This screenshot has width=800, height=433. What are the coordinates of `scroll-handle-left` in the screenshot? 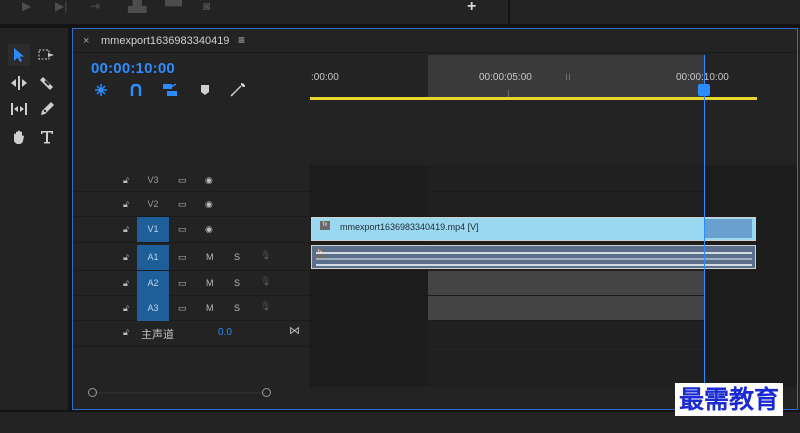 It's located at (92, 392).